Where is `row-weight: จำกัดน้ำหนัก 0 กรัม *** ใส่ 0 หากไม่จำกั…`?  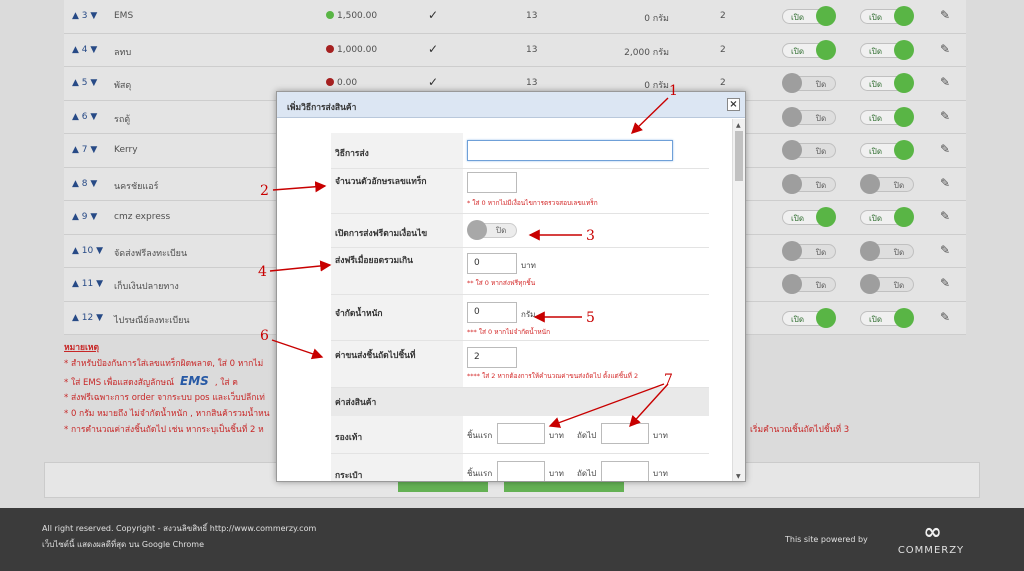
row-weight: จำกัดน้ำหนัก 0 กรัม *** ใส่ 0 หากไม่จำกั… is located at coordinates (520, 318).